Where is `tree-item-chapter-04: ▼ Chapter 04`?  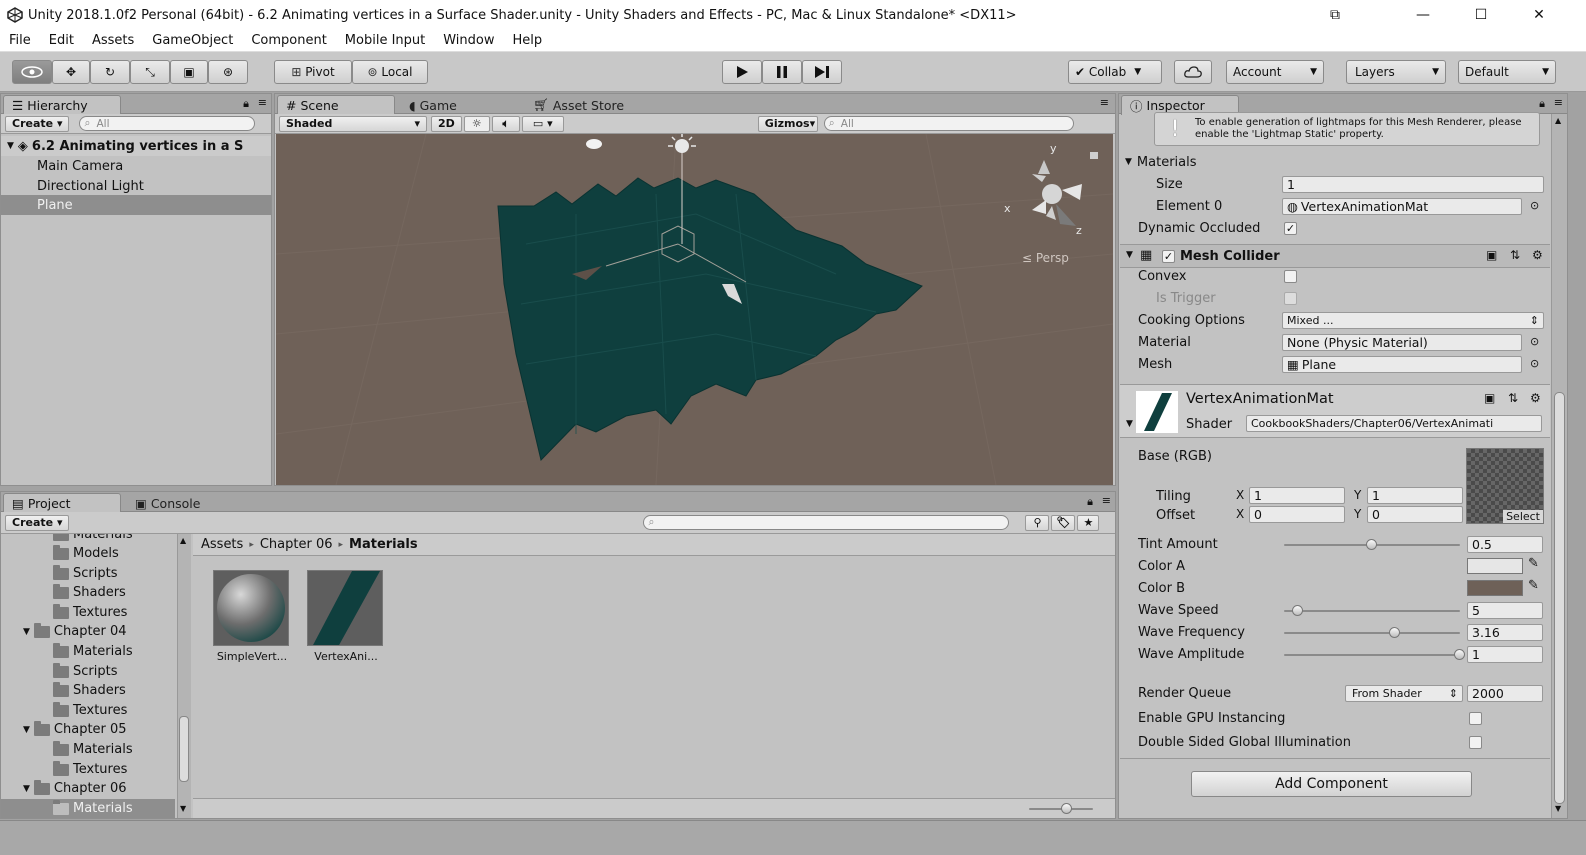
tree-item-chapter-04: ▼ Chapter 04 is located at coordinates (75, 631).